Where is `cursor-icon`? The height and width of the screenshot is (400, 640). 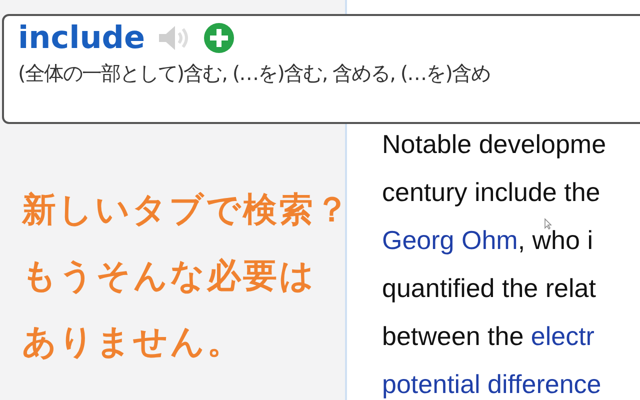
cursor-icon is located at coordinates (548, 224).